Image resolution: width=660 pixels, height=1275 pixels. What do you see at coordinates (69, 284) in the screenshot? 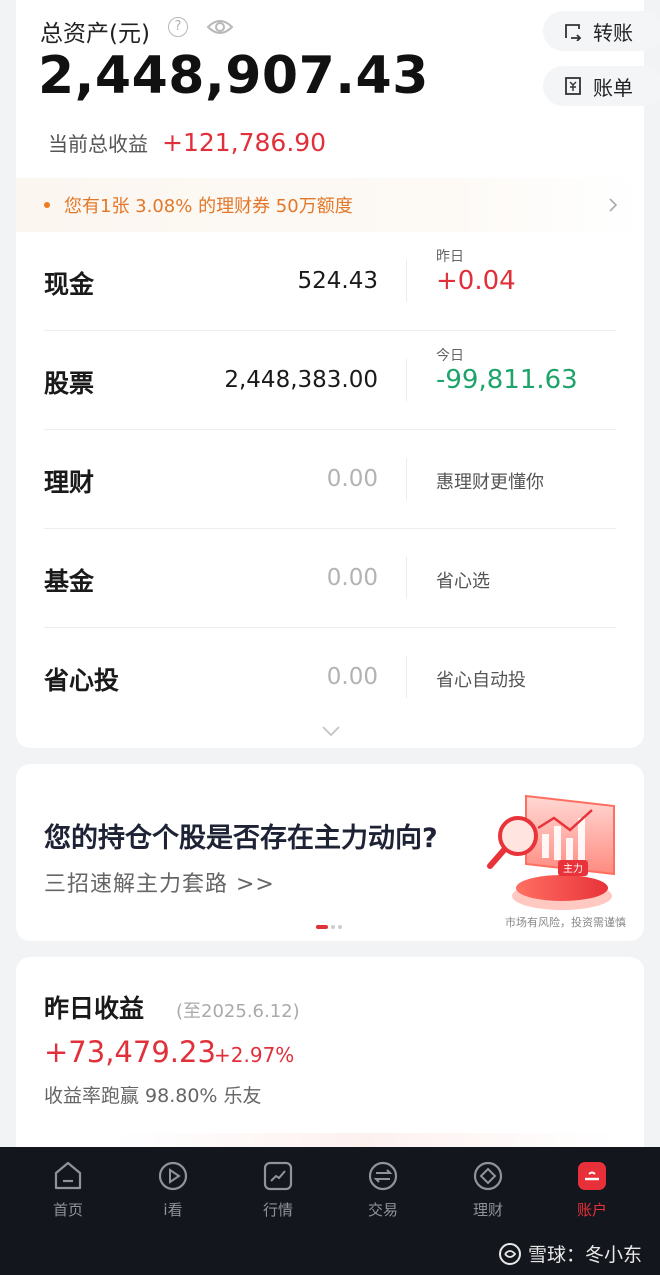
I see `row-name: 现金` at bounding box center [69, 284].